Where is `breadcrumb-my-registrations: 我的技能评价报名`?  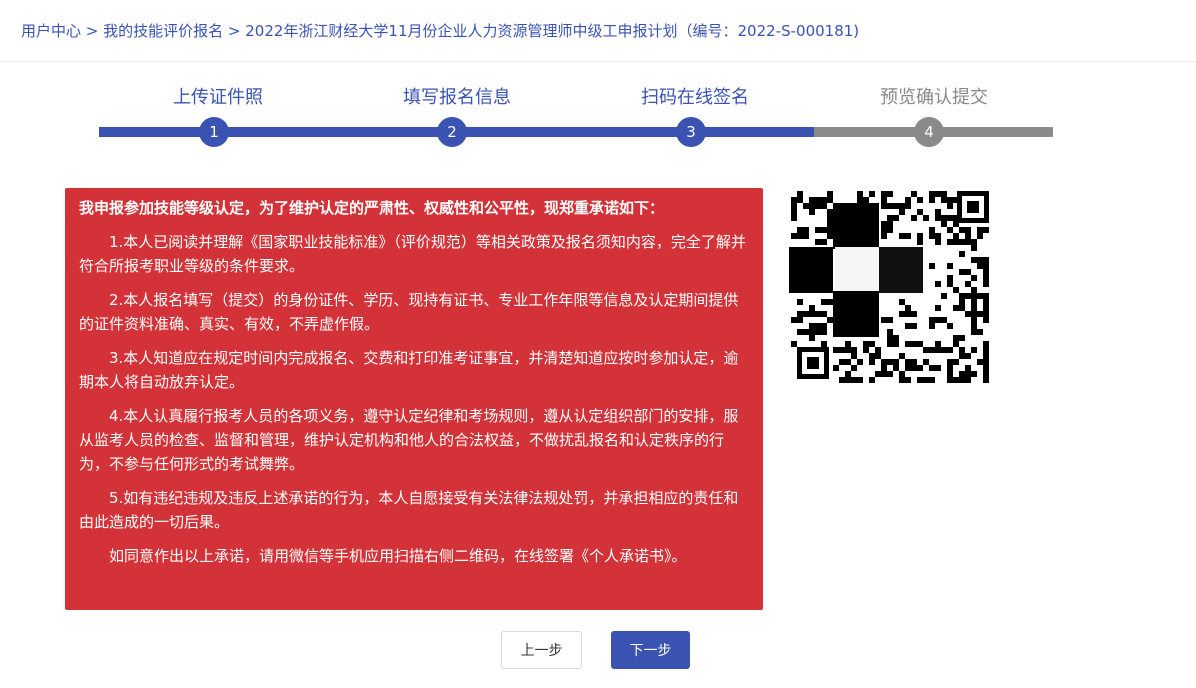 breadcrumb-my-registrations: 我的技能评价报名 is located at coordinates (163, 31).